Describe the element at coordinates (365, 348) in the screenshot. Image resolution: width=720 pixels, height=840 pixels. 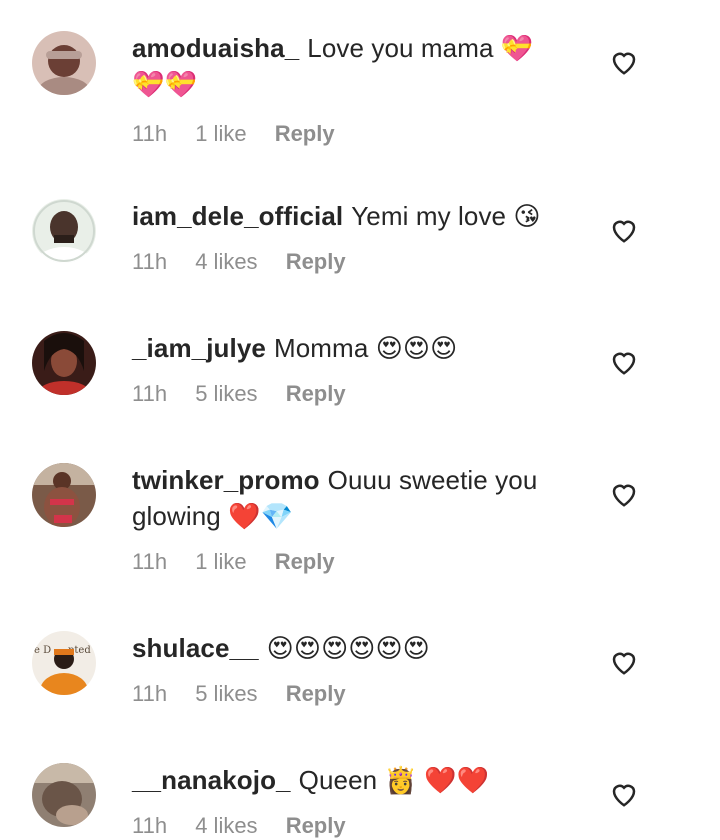
I see `comment-message: Momma 😍😍😍` at that location.